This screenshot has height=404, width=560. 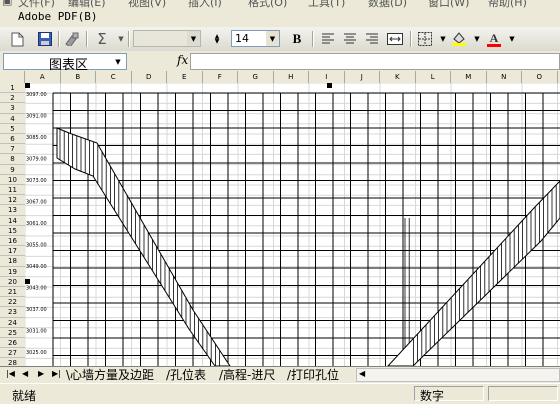 What do you see at coordinates (186, 375) in the screenshot?
I see `sheet-tab-hole-positions: /孔位表` at bounding box center [186, 375].